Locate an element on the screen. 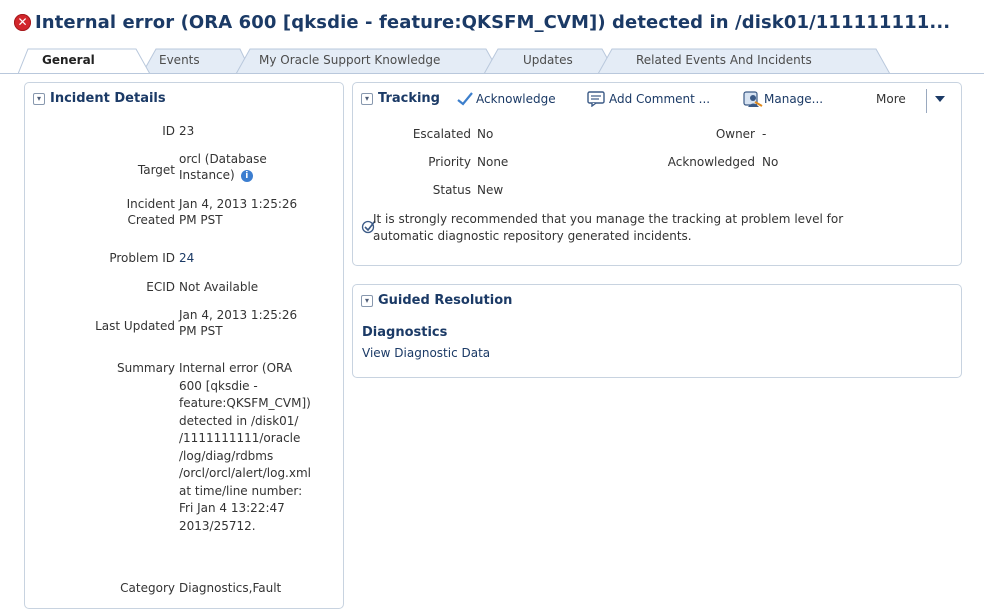  id-label: ID is located at coordinates (168, 131).